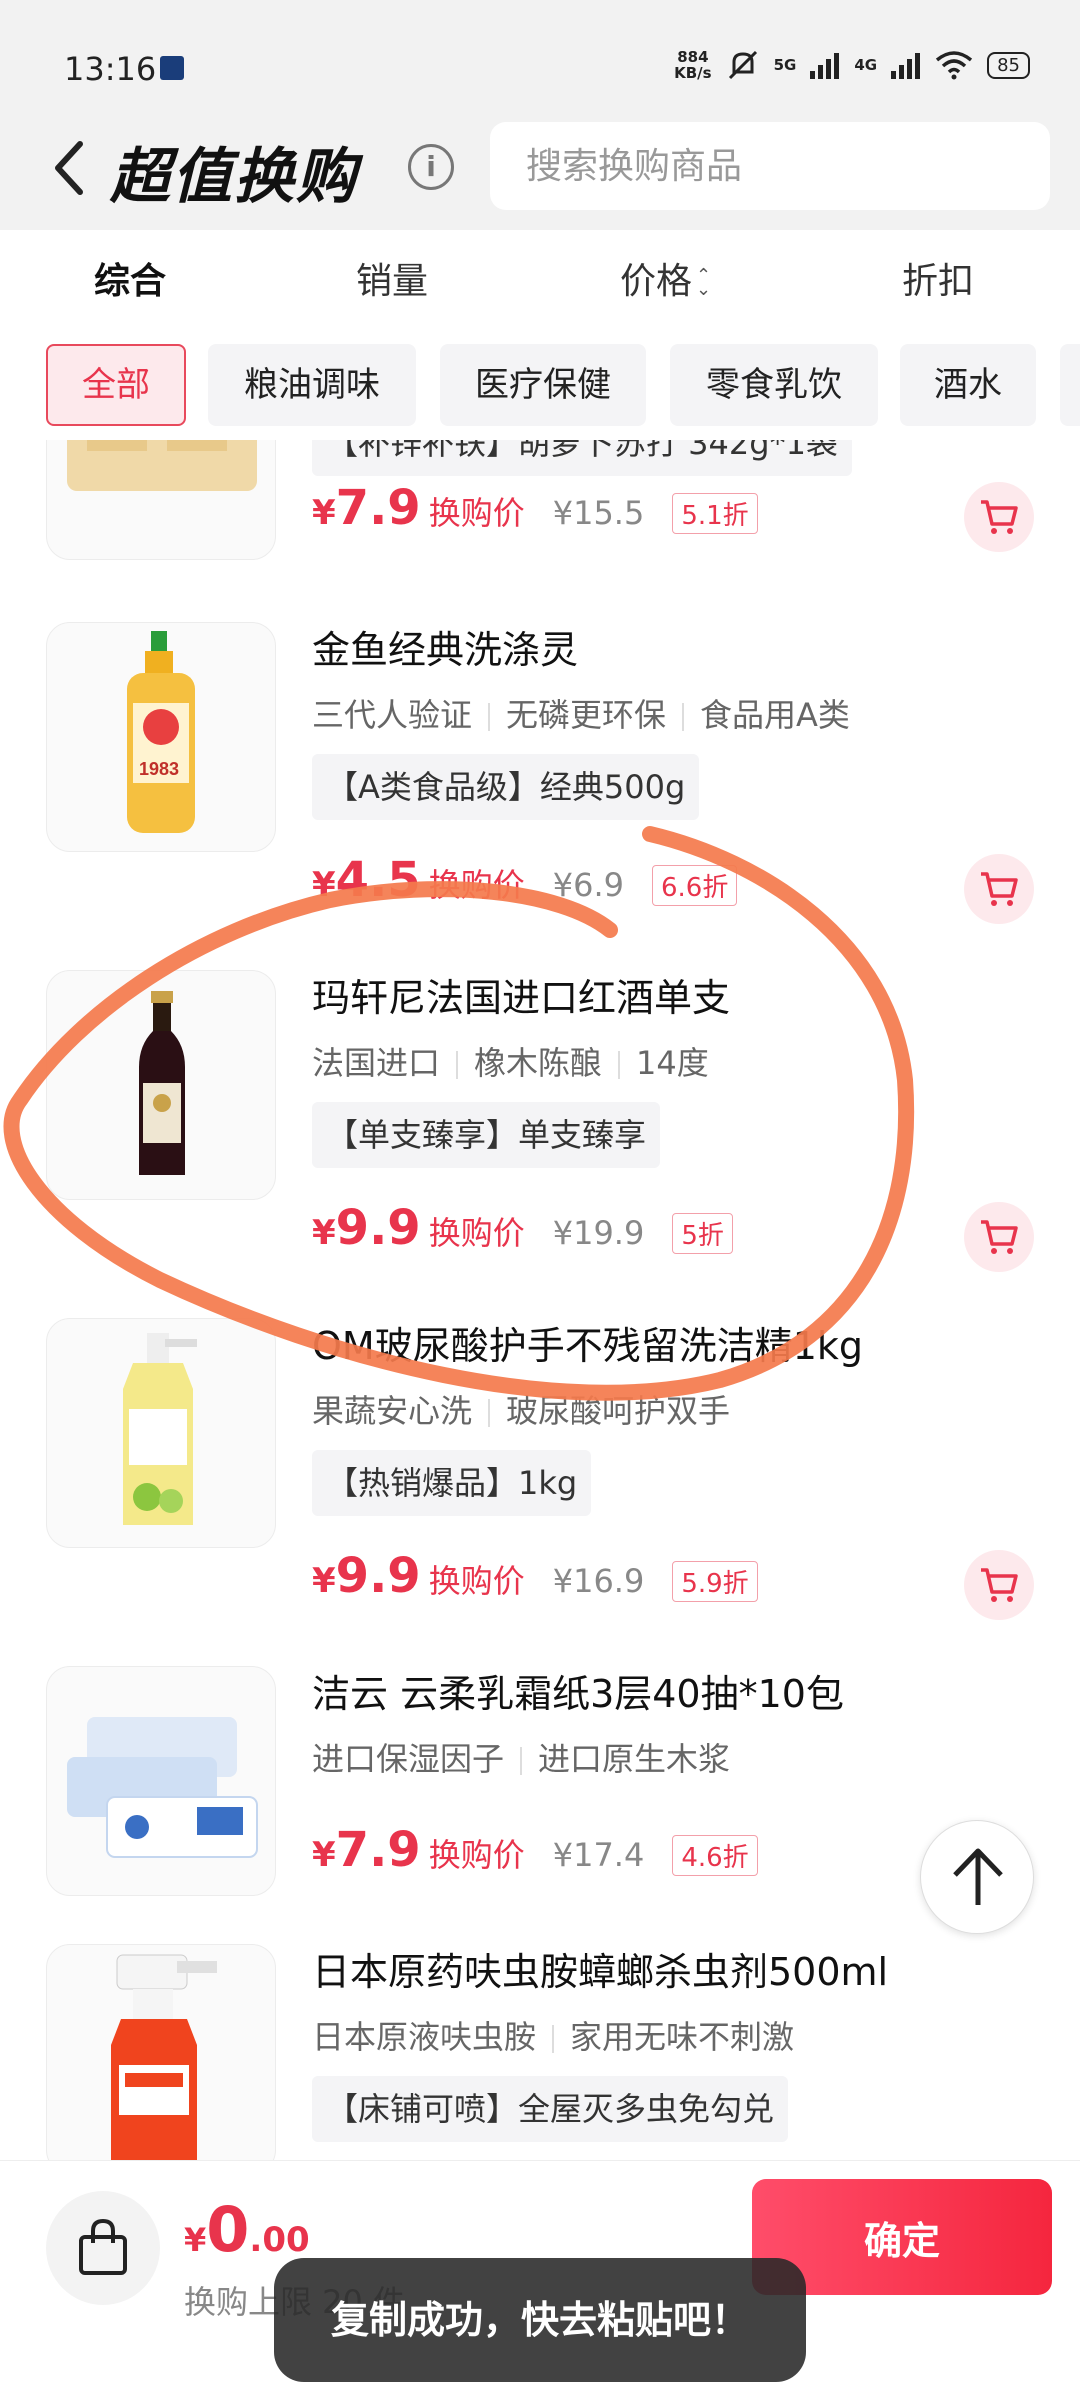  I want to click on battery-indicator: 85, so click(1008, 65).